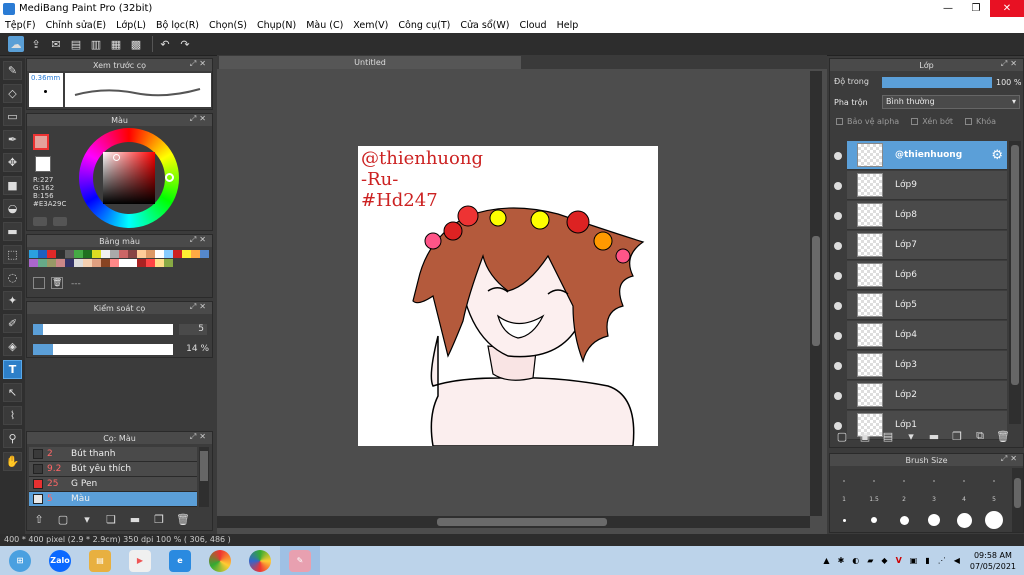 The image size is (1024, 575). I want to click on move-tool-icon: ✥, so click(12, 162).